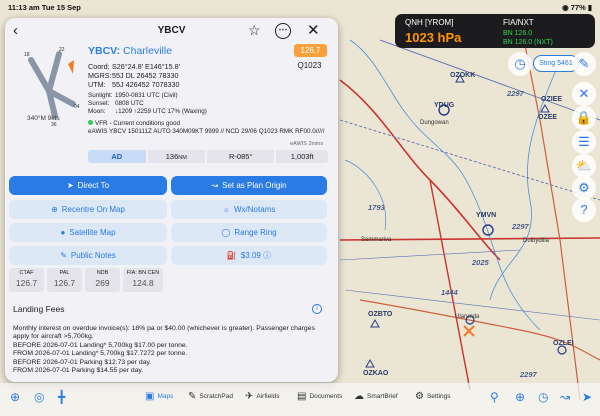 The width and height of the screenshot is (600, 416). Describe the element at coordinates (215, 185) in the screenshot. I see `route-icon: ↝` at that location.